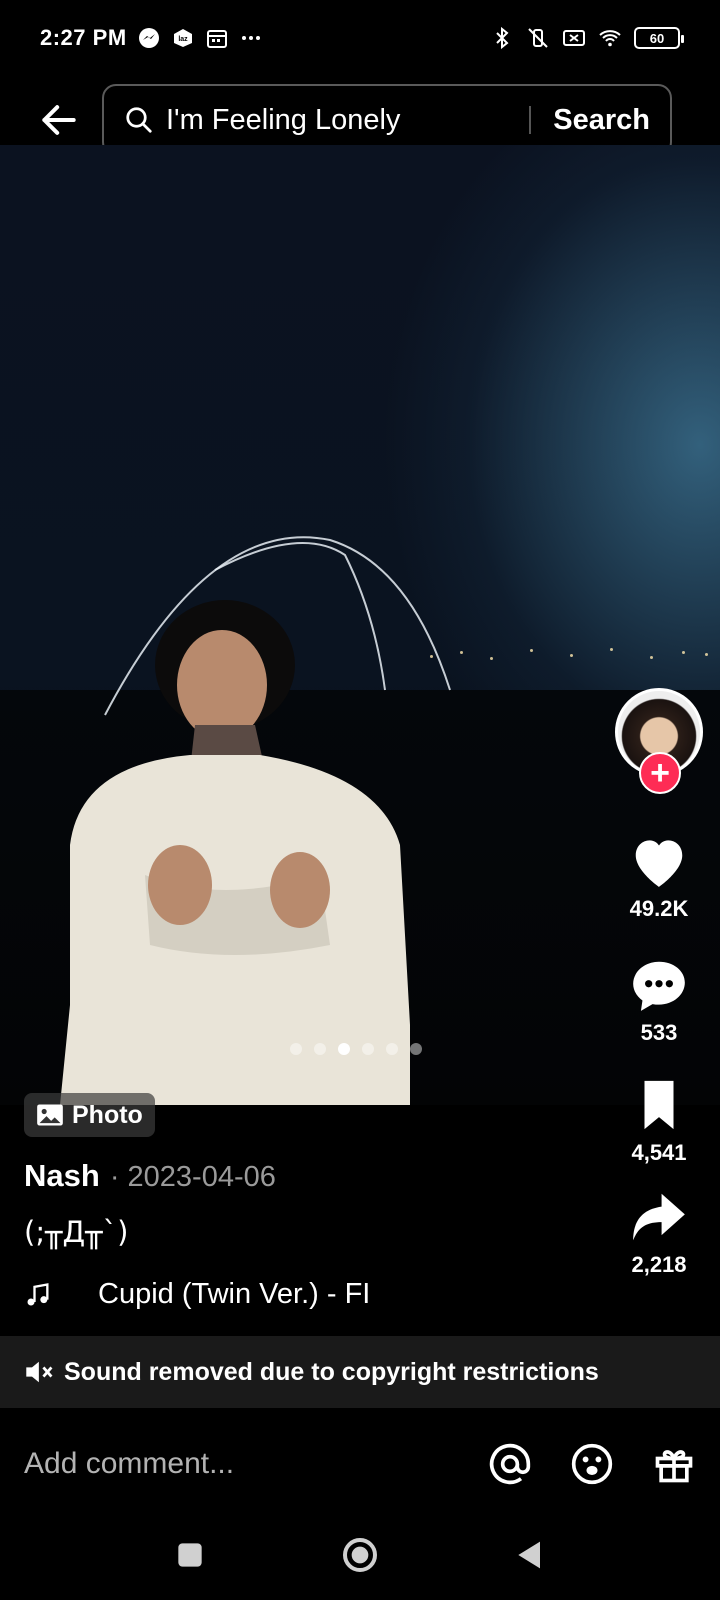 This screenshot has height=1600, width=720. What do you see at coordinates (659, 1217) in the screenshot?
I see `share-arrow-icon` at bounding box center [659, 1217].